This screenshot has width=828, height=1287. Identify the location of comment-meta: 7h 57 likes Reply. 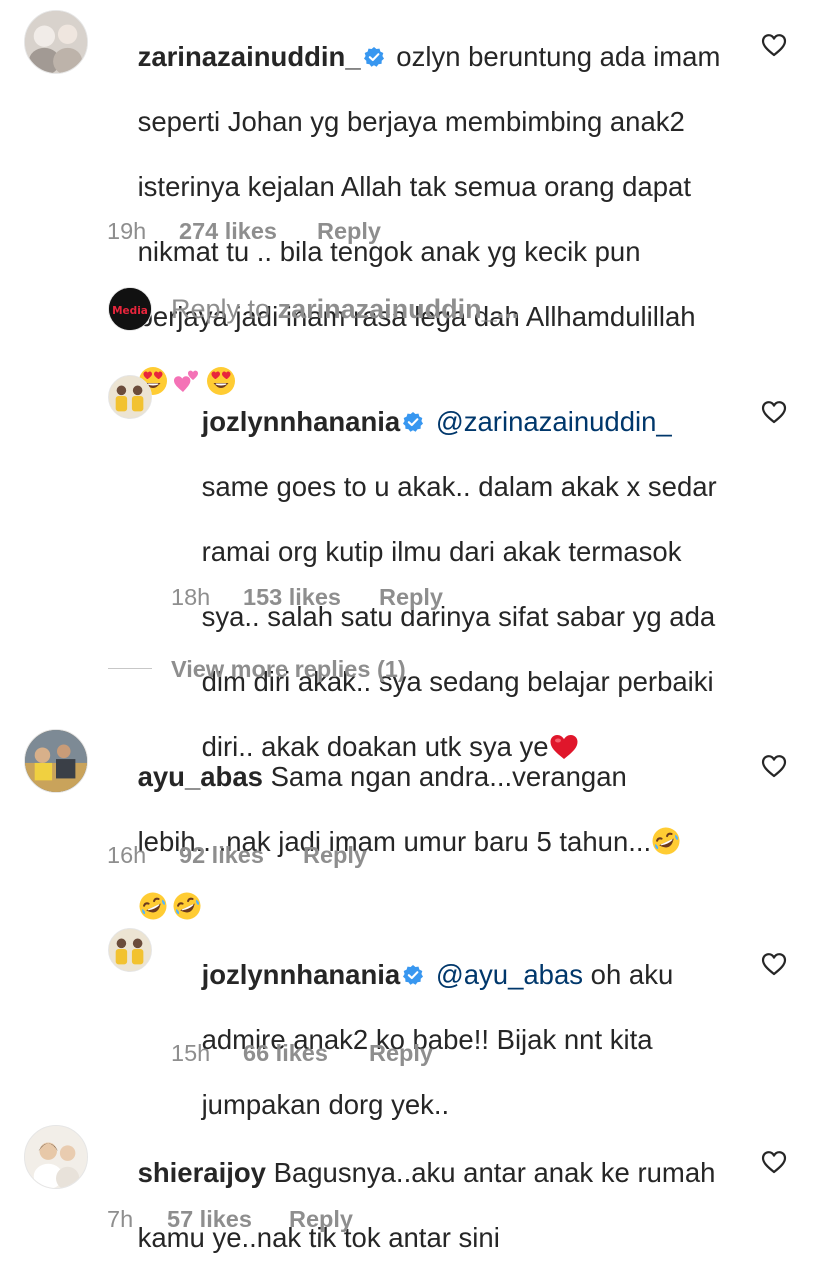
(230, 1219).